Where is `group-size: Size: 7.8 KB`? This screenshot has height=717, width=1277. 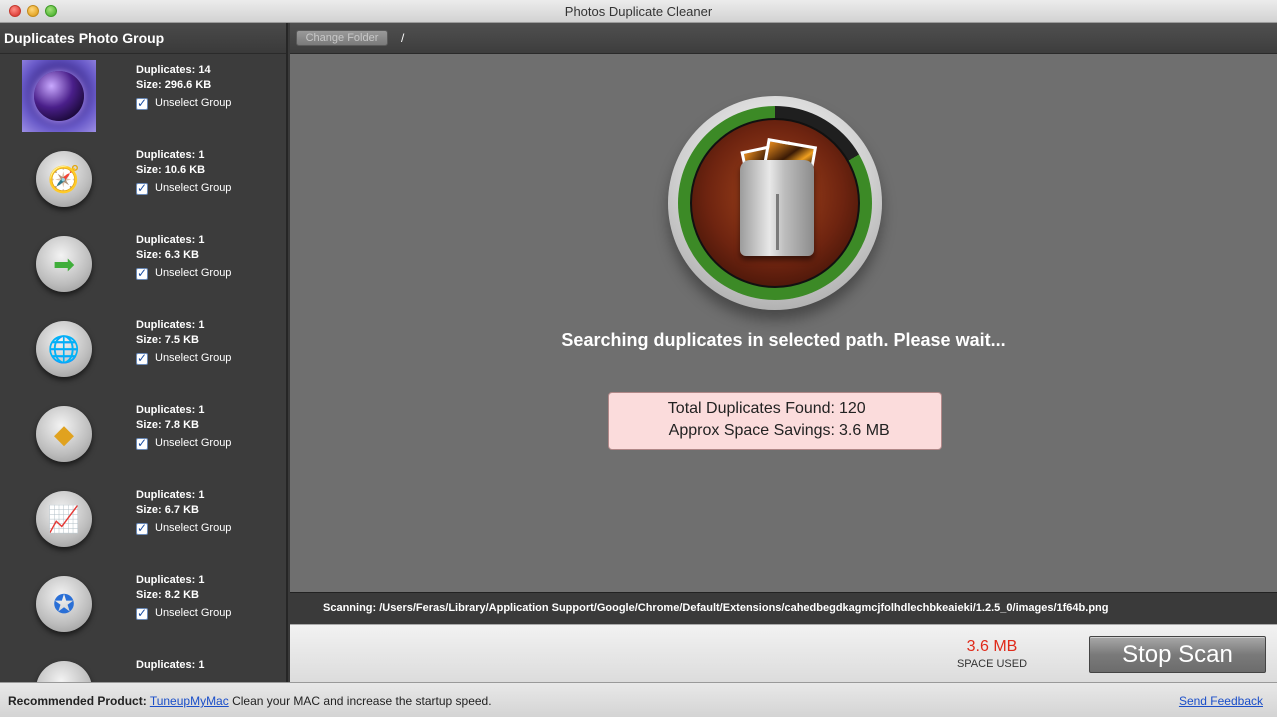 group-size: Size: 7.8 KB is located at coordinates (167, 425).